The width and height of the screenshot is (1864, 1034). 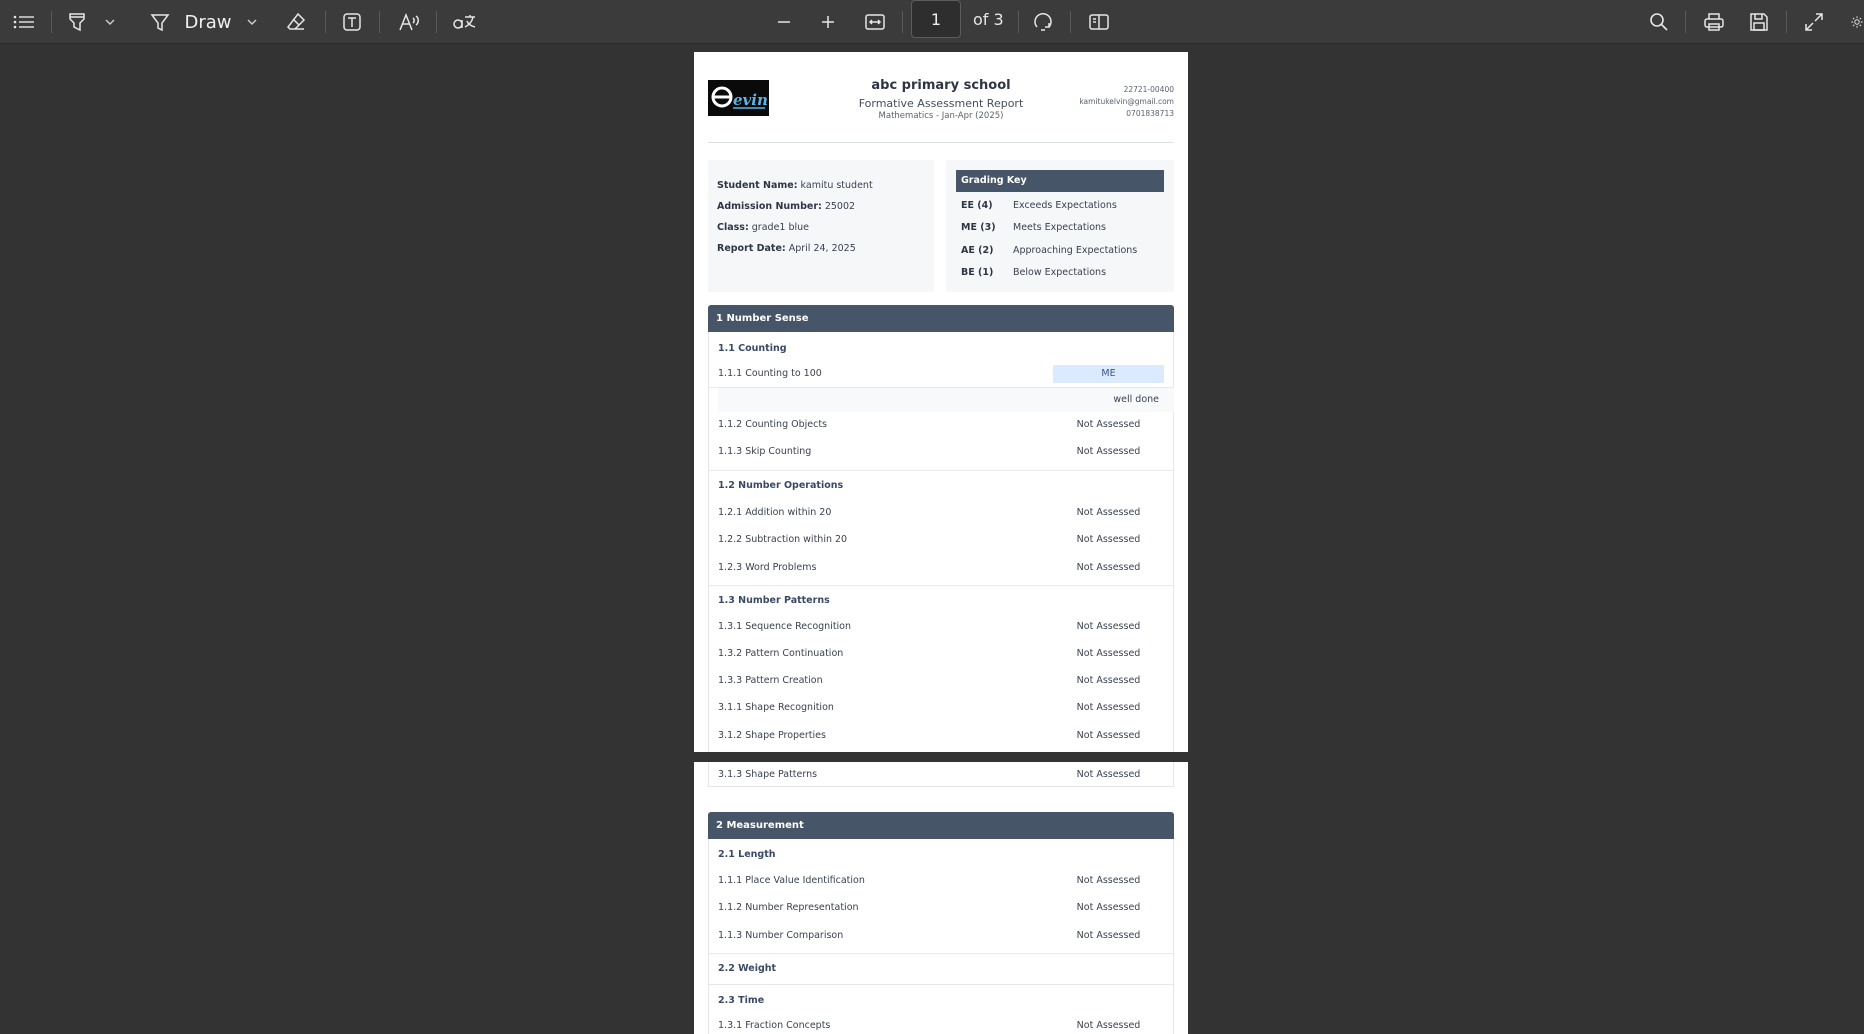 I want to click on assessment-row: 1.3.3 Pattern Creation Not Assessed, so click(x=929, y=680).